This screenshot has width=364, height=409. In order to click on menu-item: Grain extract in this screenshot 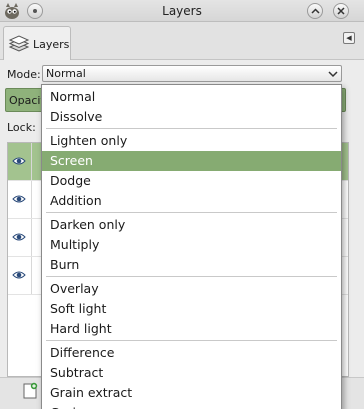, I will do `click(191, 393)`.